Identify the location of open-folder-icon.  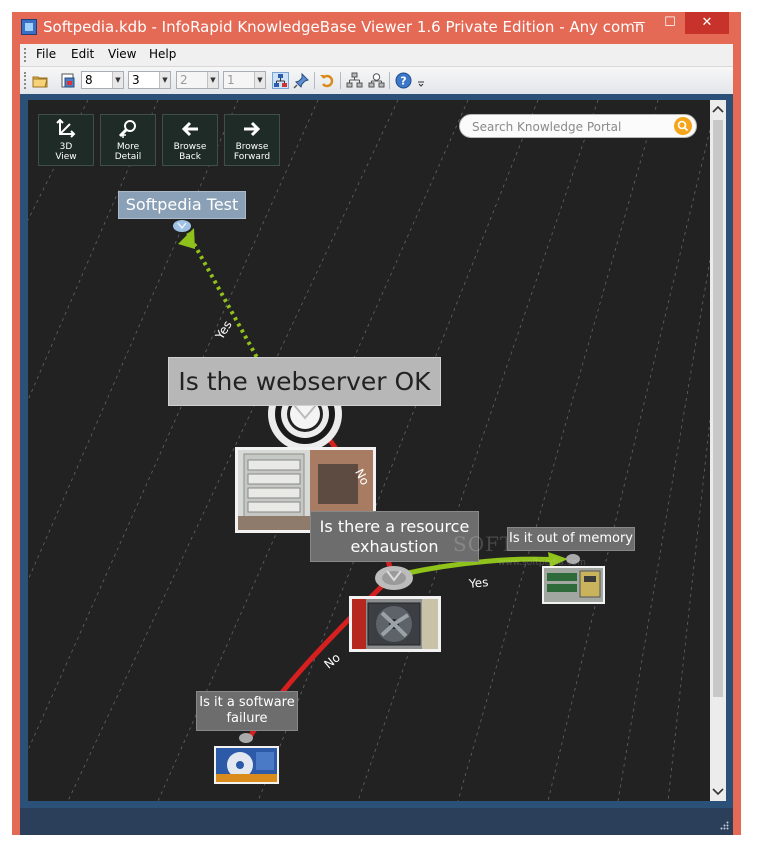
(40, 80).